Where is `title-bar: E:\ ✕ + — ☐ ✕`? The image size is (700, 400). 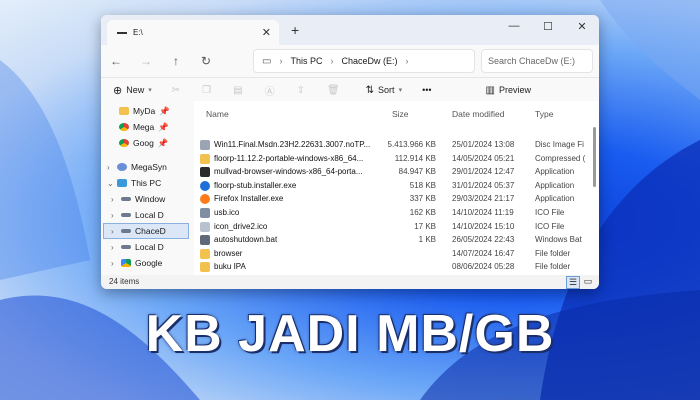
title-bar: E:\ ✕ + — ☐ ✕ is located at coordinates (350, 30).